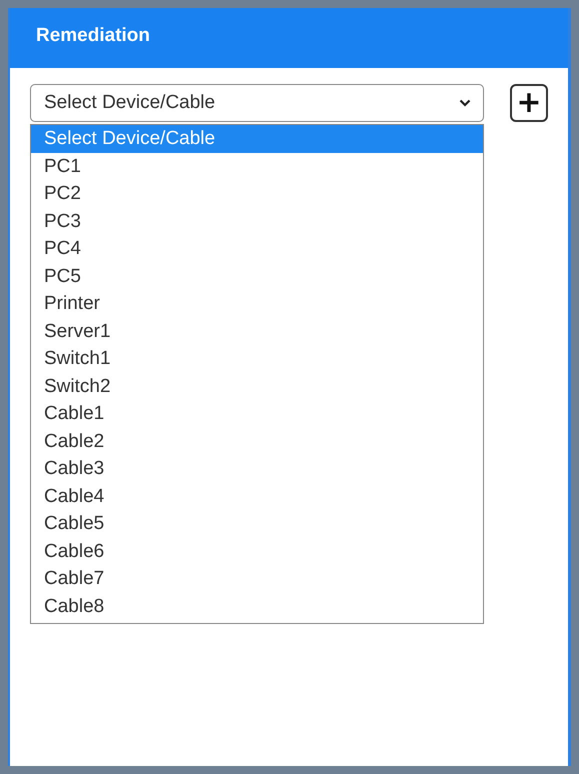  What do you see at coordinates (257, 194) in the screenshot?
I see `dropdown-option: PC2` at bounding box center [257, 194].